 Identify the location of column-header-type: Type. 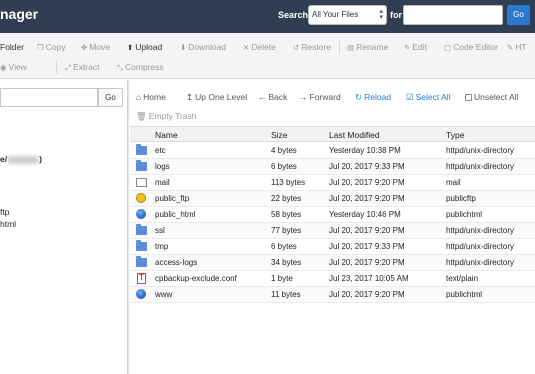
(455, 135).